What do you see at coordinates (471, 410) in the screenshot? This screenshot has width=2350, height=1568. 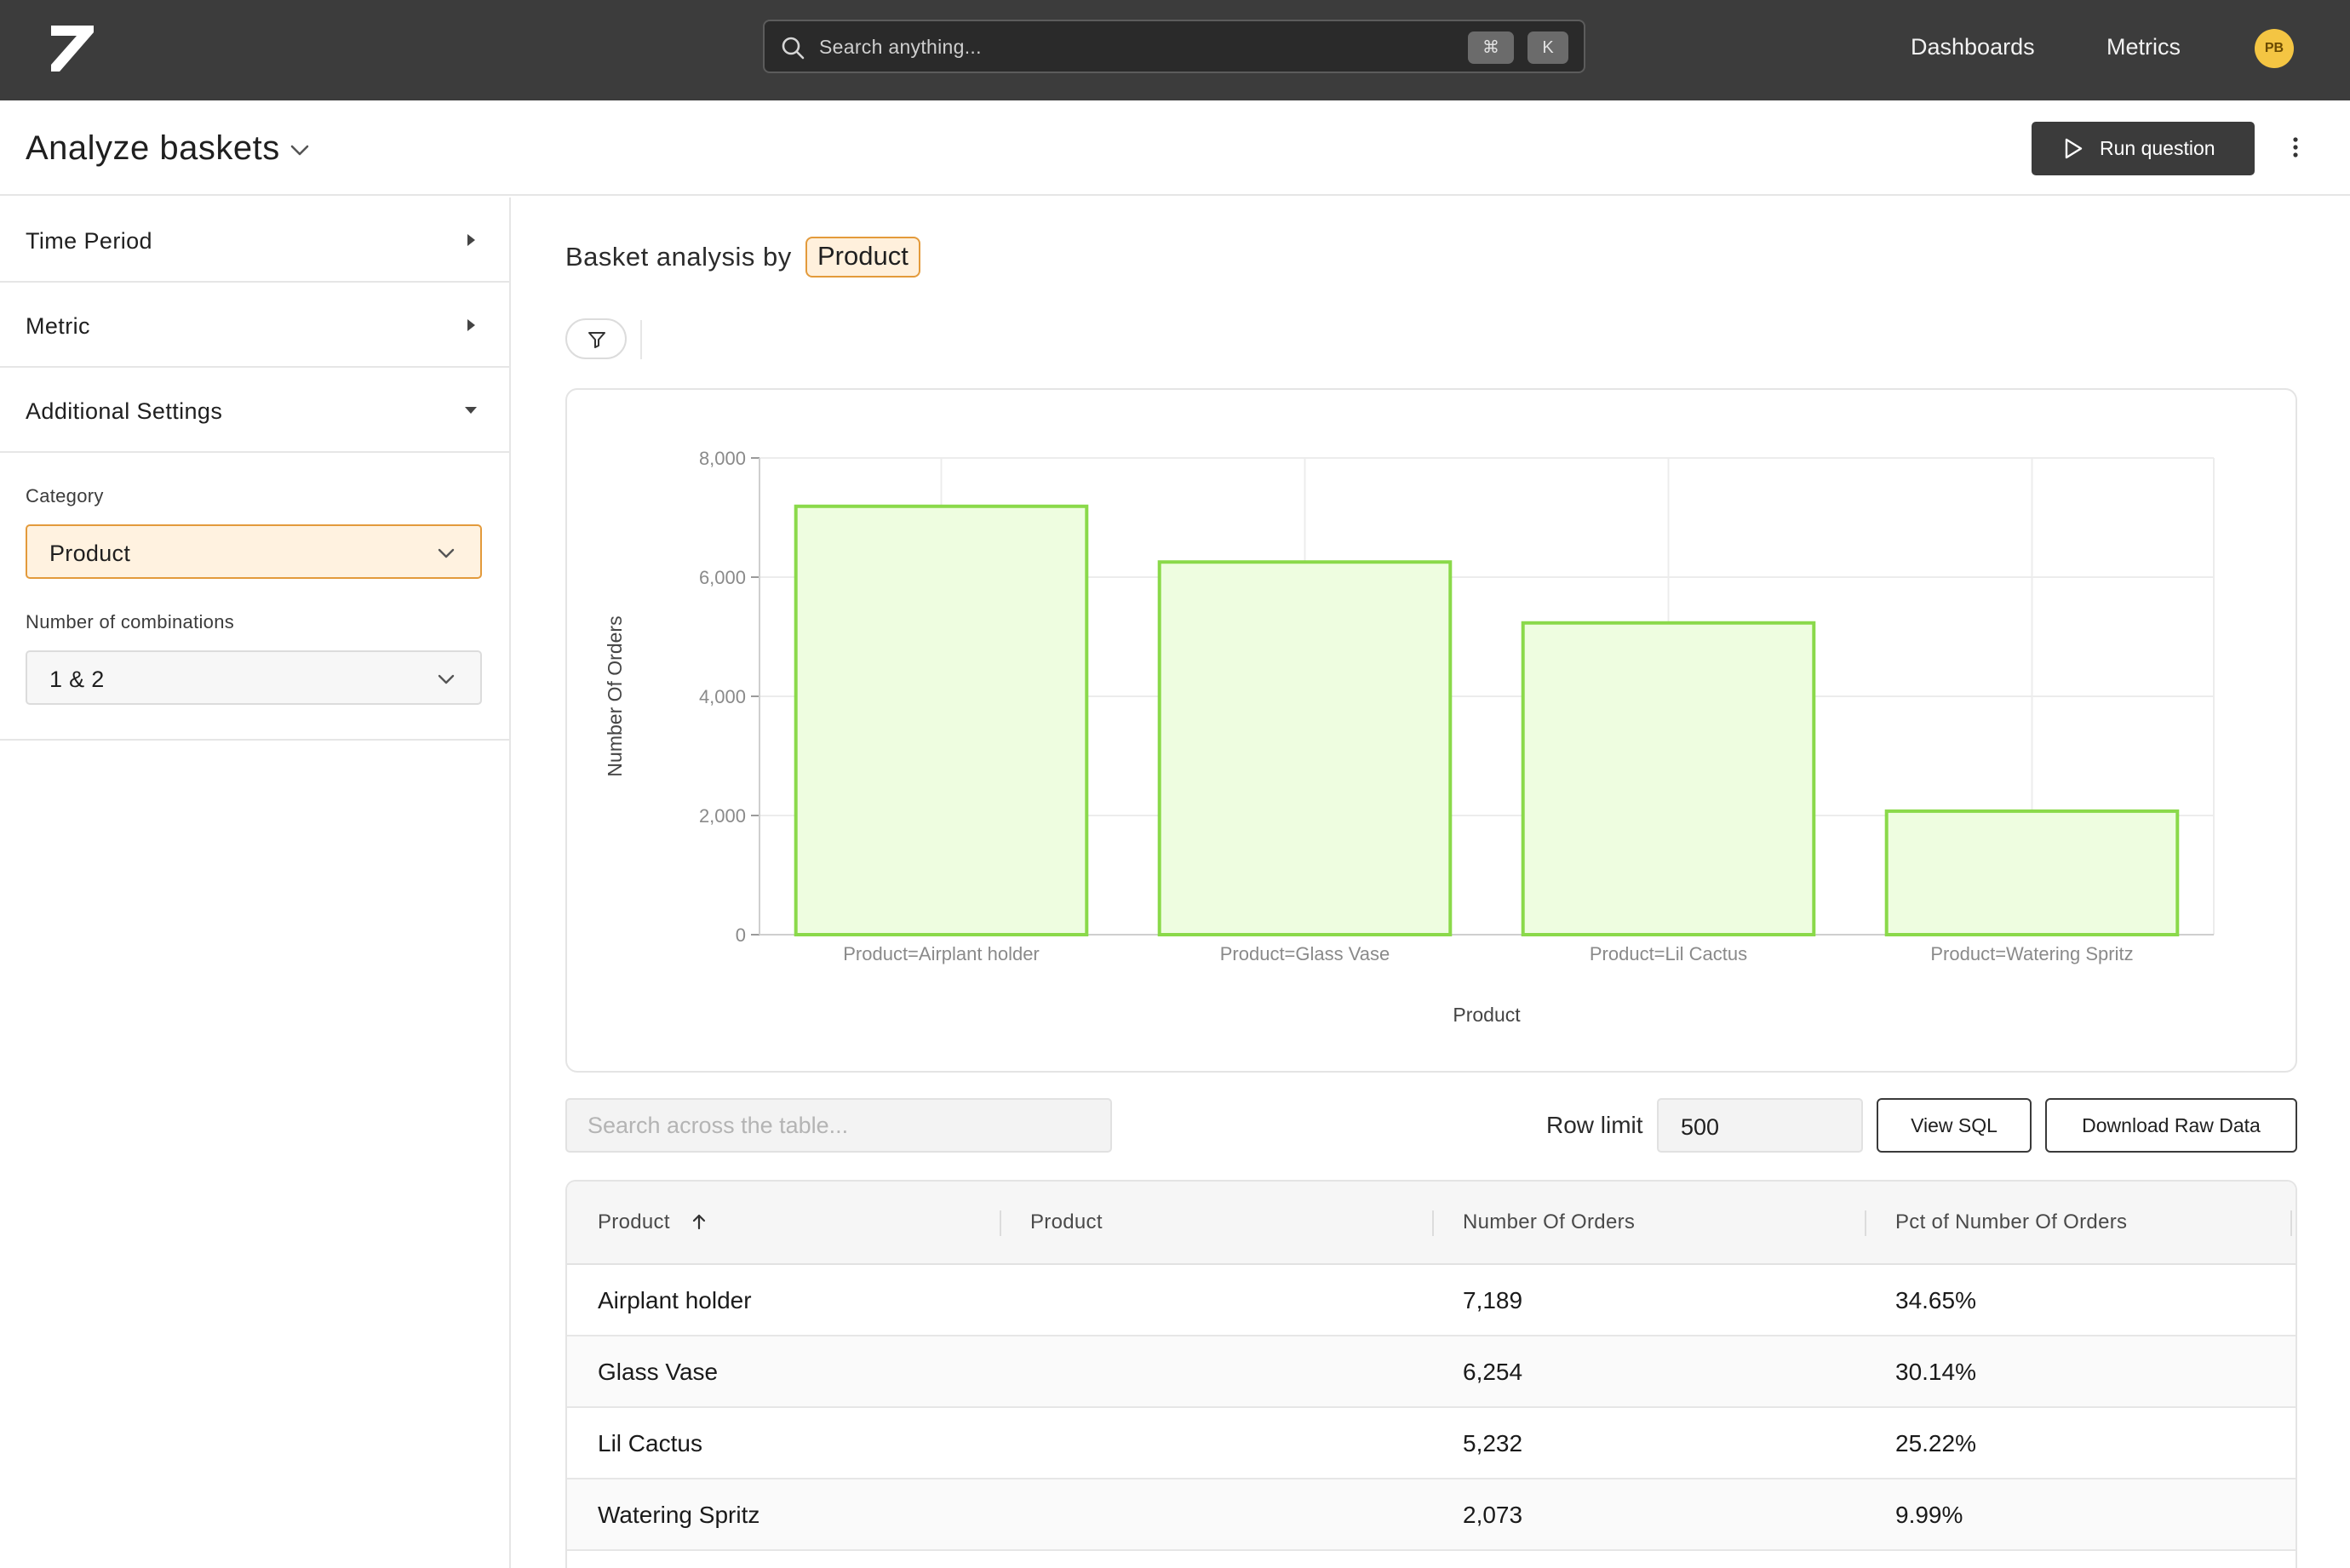 I see `caret-down-icon` at bounding box center [471, 410].